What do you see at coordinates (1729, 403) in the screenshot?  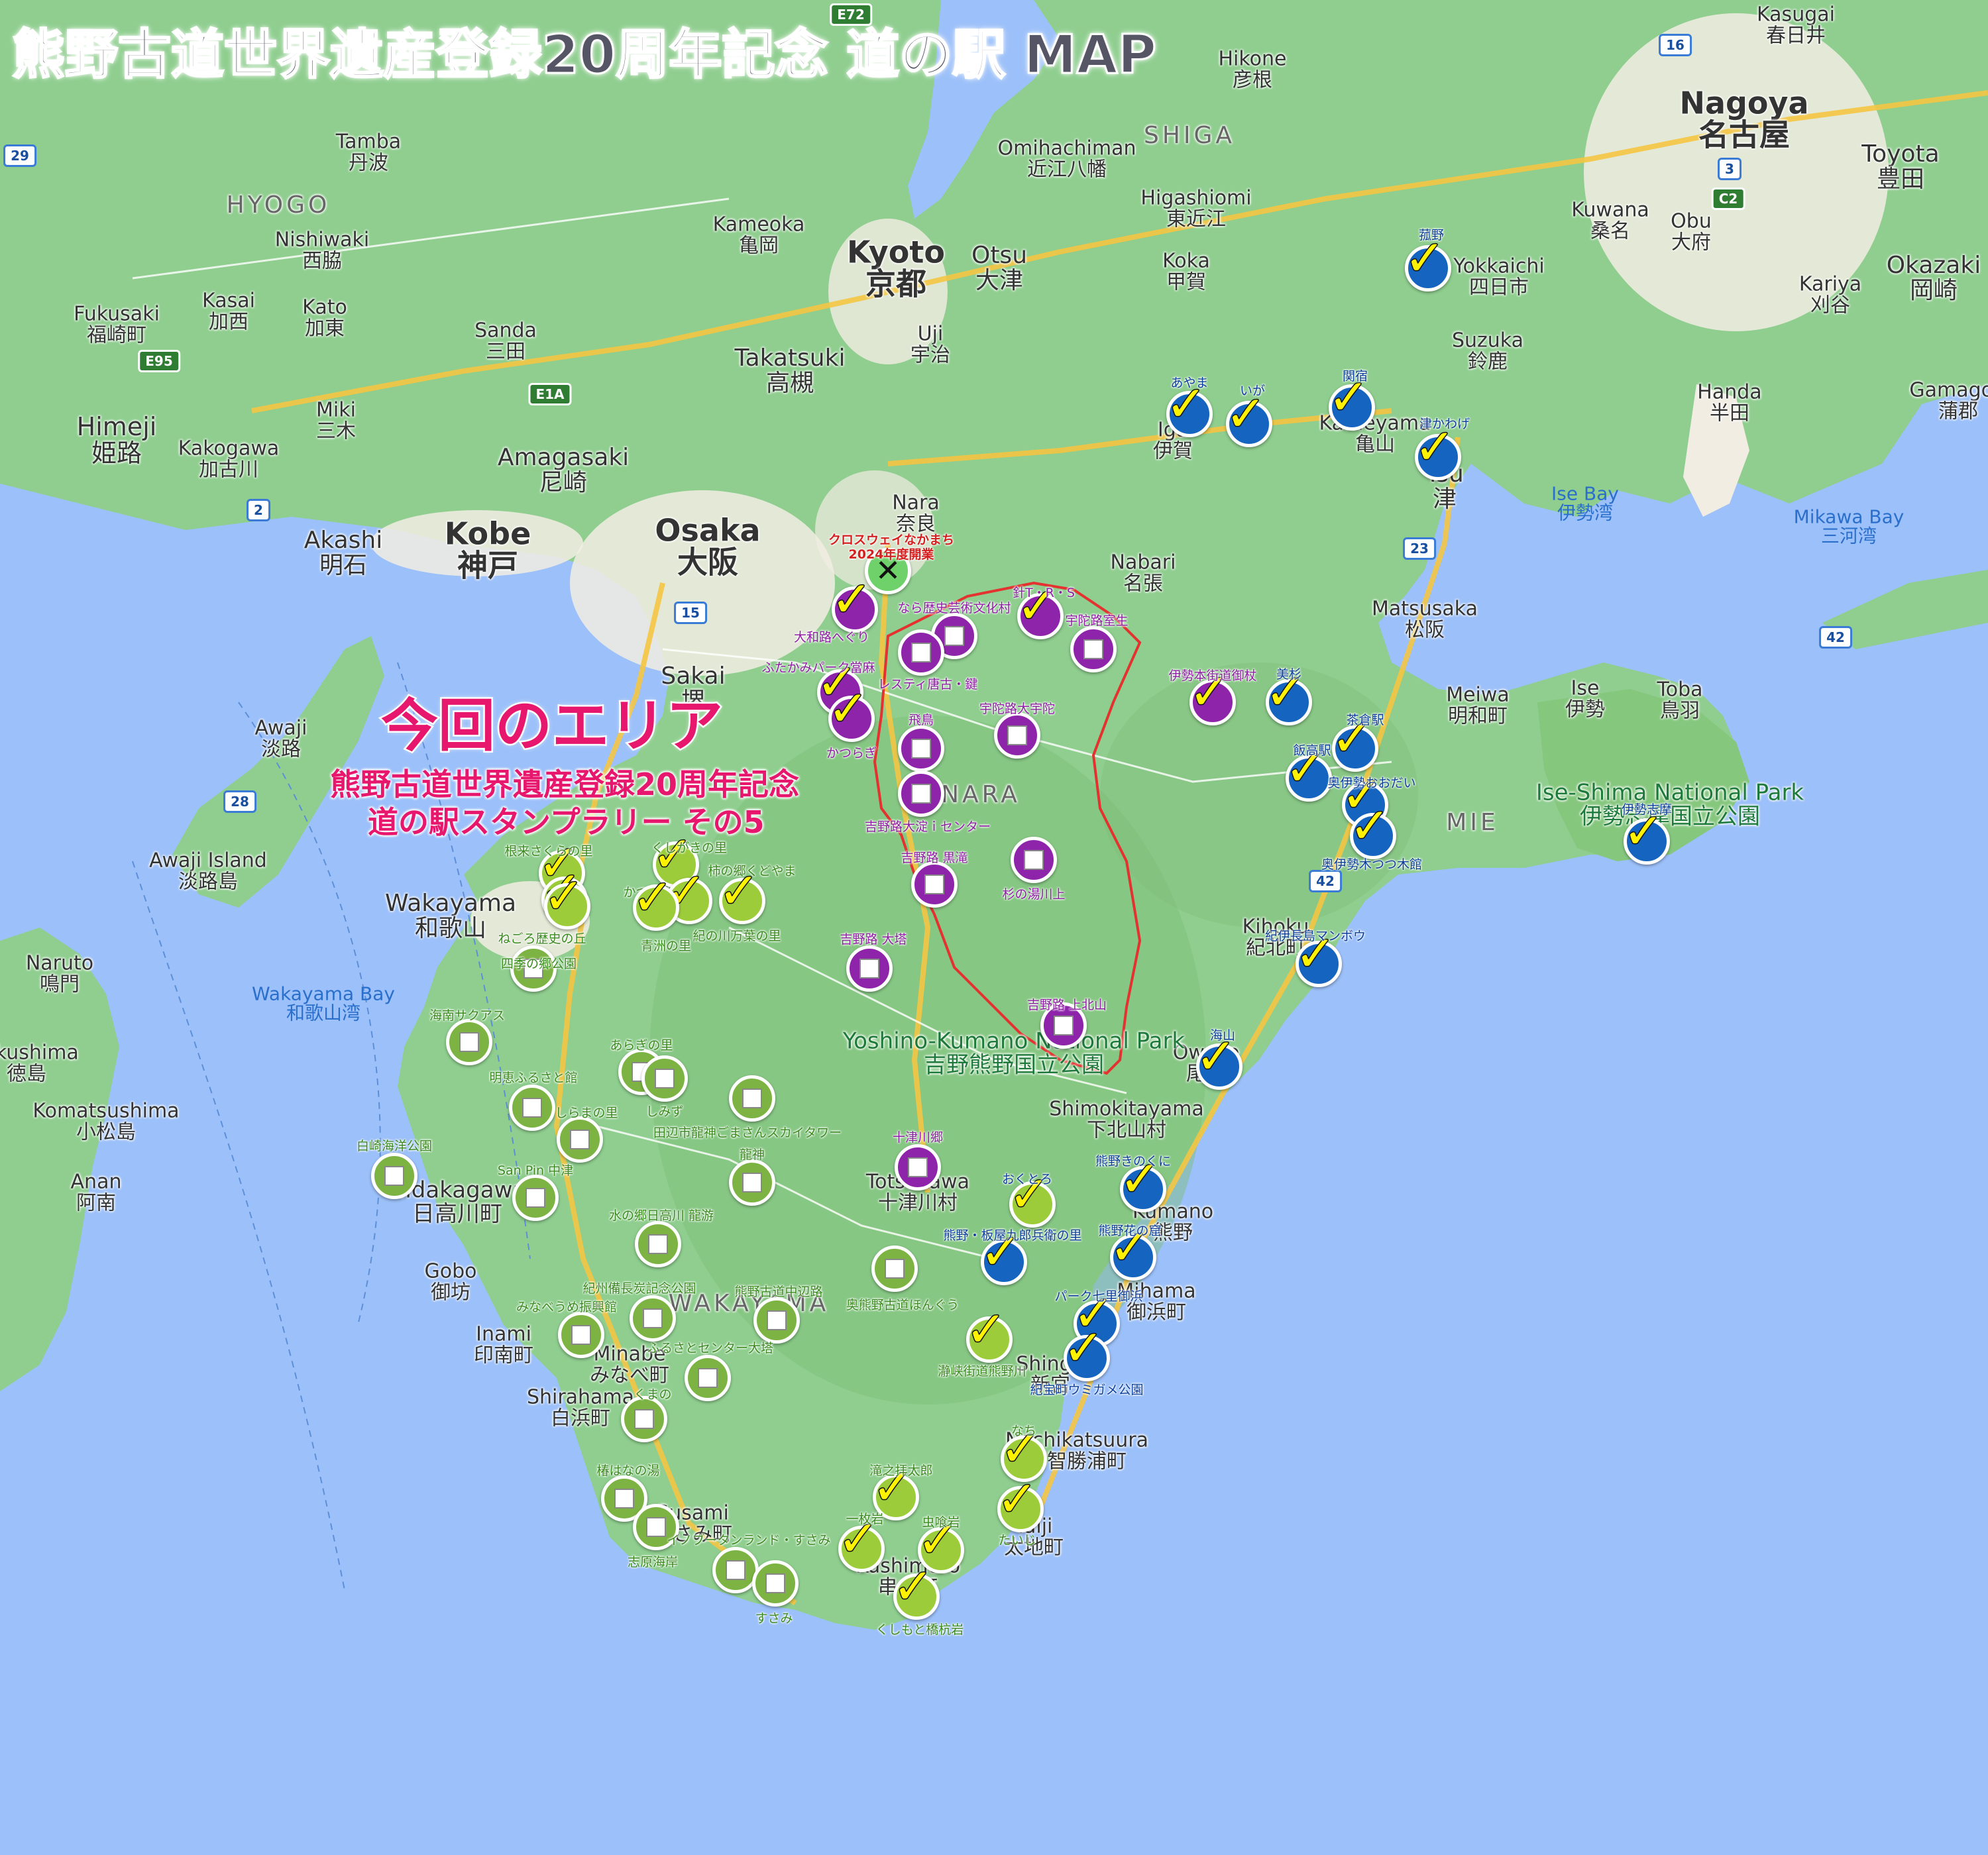 I see `place-handa: Handa 半田` at bounding box center [1729, 403].